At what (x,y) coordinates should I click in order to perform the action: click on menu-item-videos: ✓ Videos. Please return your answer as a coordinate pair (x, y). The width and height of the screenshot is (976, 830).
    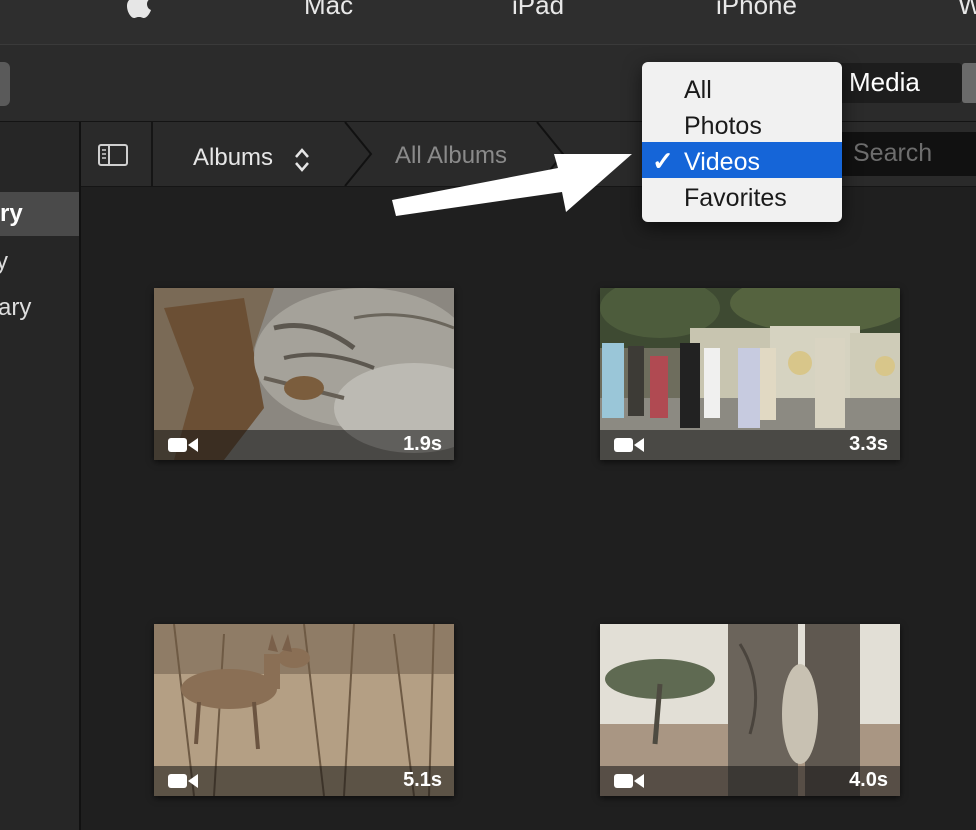
    Looking at the image, I should click on (742, 160).